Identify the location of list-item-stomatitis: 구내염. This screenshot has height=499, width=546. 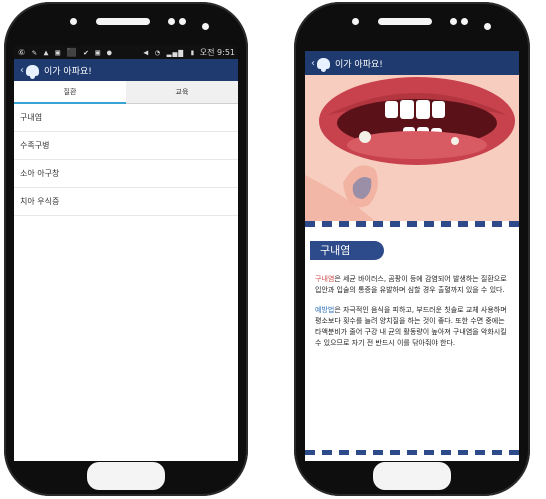
(126, 118).